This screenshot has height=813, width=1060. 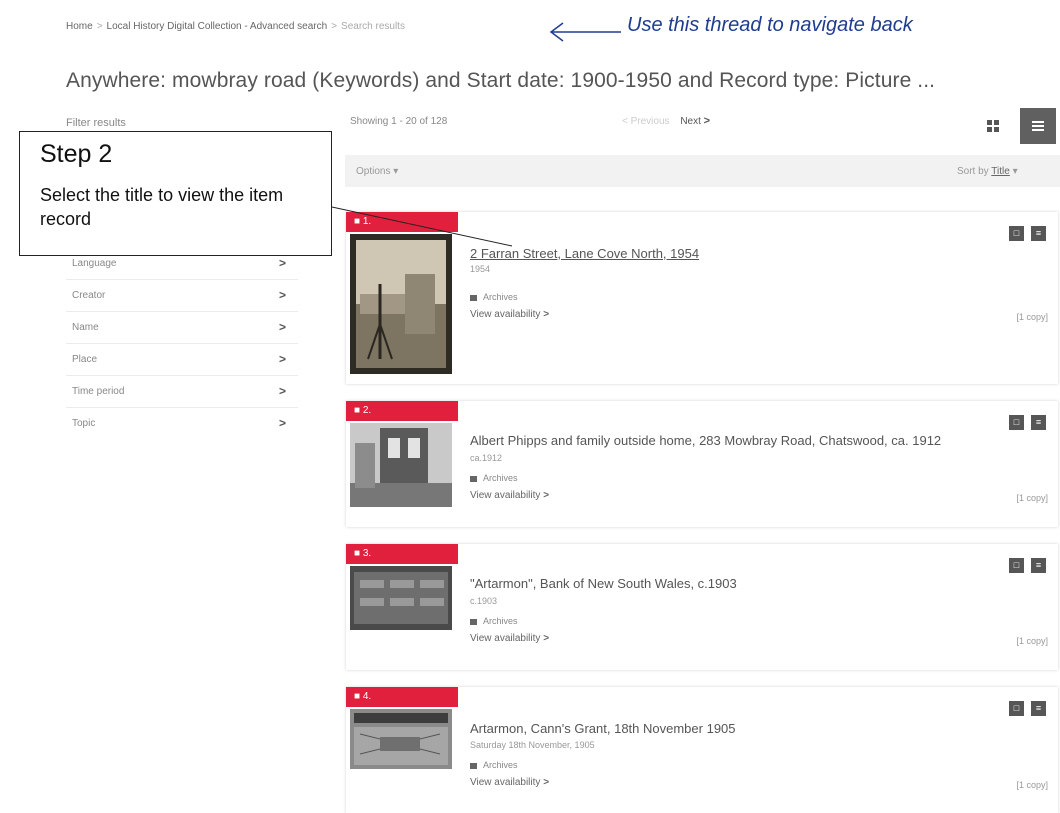 What do you see at coordinates (486, 458) in the screenshot?
I see `result-date: ca.1912` at bounding box center [486, 458].